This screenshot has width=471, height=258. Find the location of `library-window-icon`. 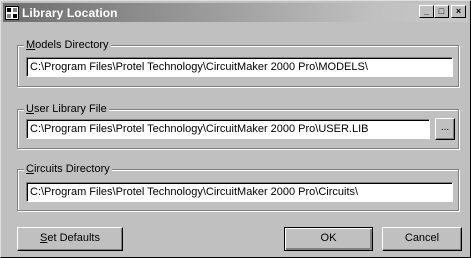

library-window-icon is located at coordinates (12, 12).